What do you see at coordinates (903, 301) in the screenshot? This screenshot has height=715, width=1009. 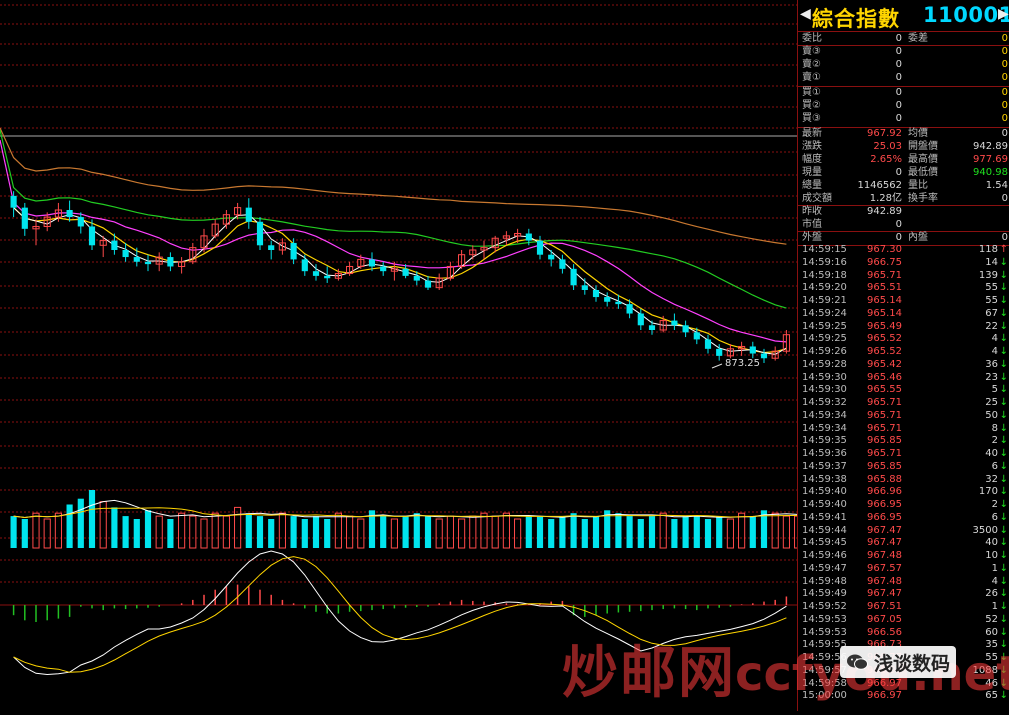 I see `tick-row: 14:59:21 965.14 55 ↓` at bounding box center [903, 301].